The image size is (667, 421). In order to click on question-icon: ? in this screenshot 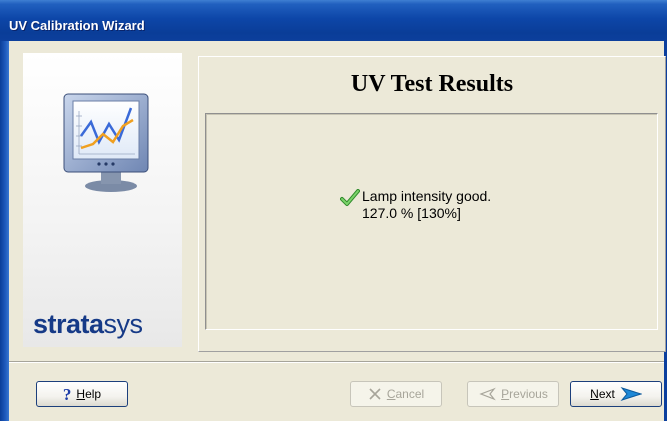, I will do `click(67, 394)`.